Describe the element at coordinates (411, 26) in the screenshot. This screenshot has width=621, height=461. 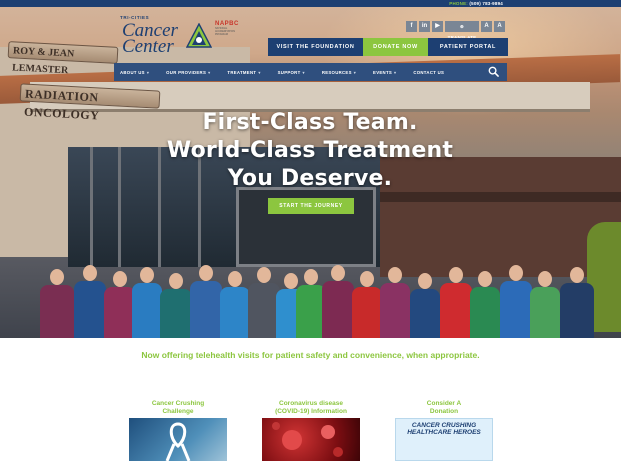
I see `facebook-icon: f` at that location.